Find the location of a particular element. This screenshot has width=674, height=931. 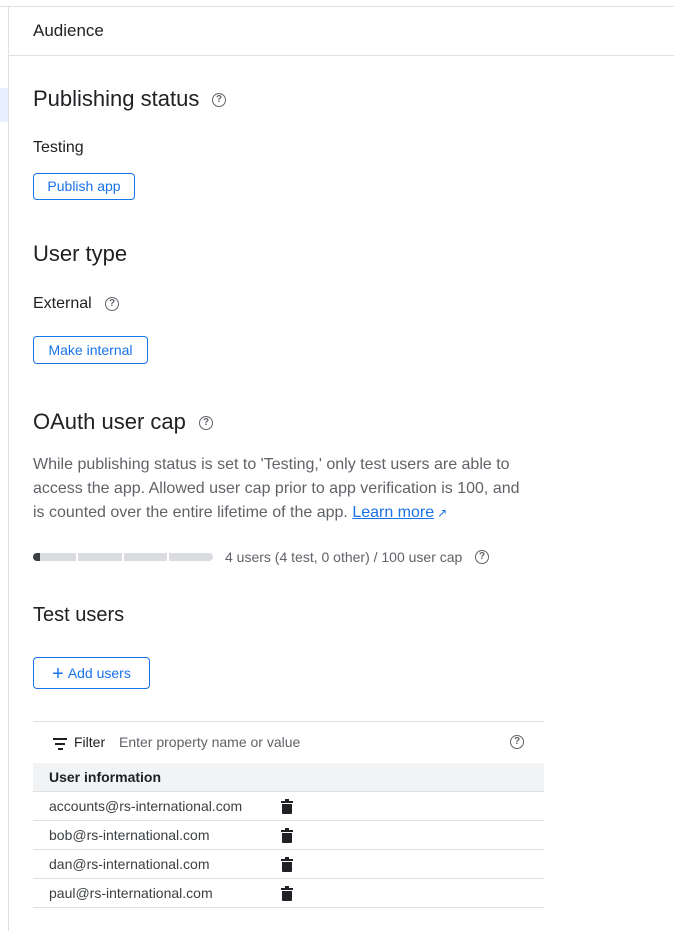

table-header: User information is located at coordinates (288, 777).